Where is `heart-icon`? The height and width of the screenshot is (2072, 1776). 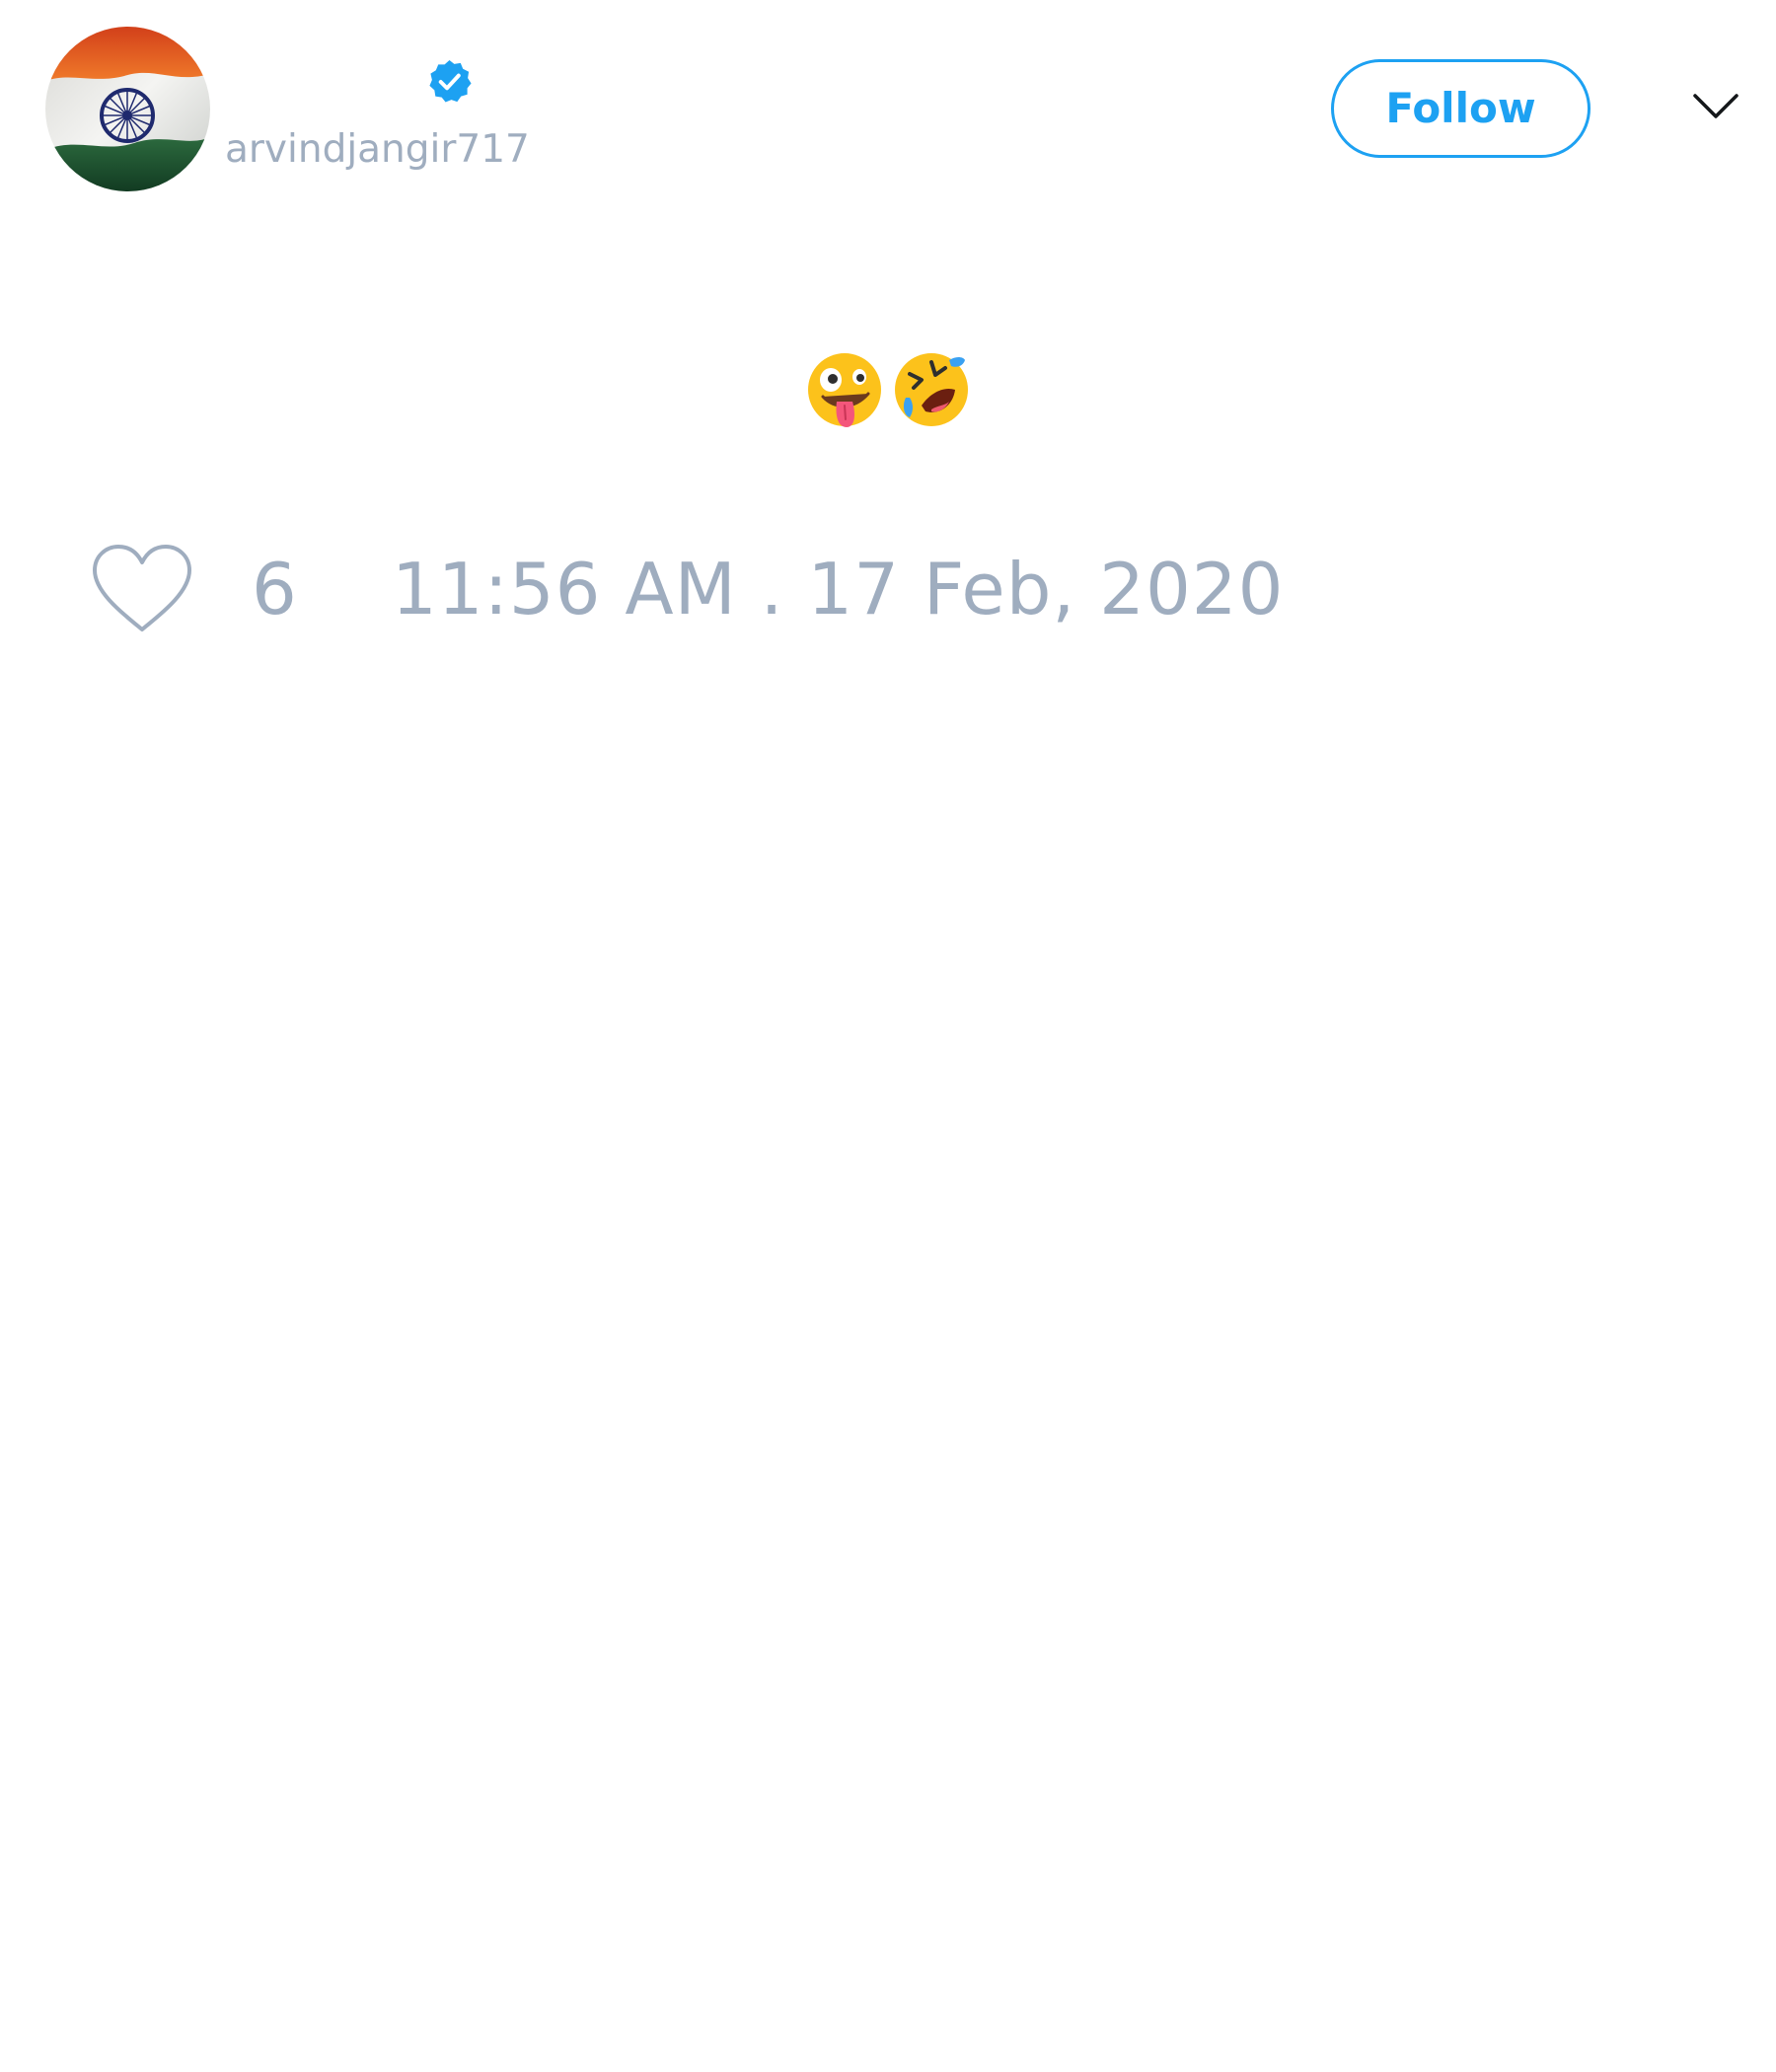 heart-icon is located at coordinates (142, 588).